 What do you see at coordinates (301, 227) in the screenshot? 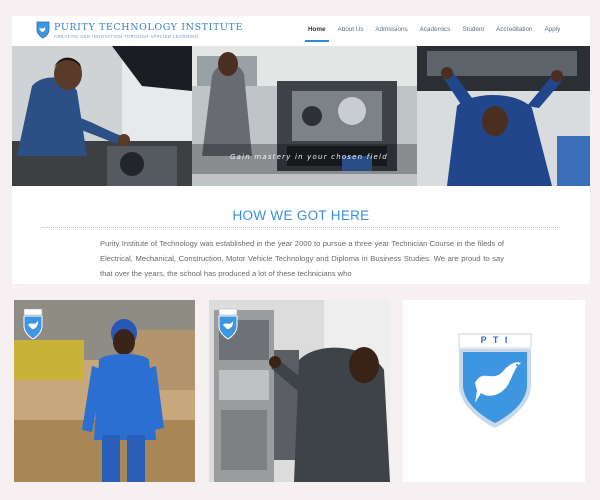
I see `section-divider` at bounding box center [301, 227].